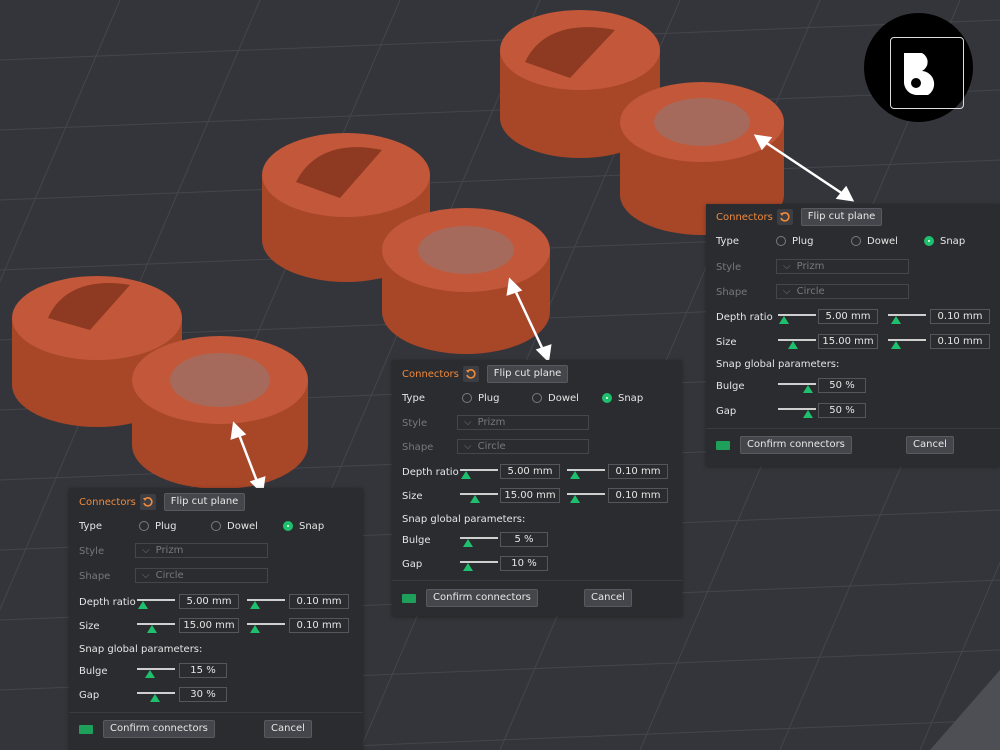 The height and width of the screenshot is (750, 1000). What do you see at coordinates (409, 598) in the screenshot?
I see `connector-icon` at bounding box center [409, 598].